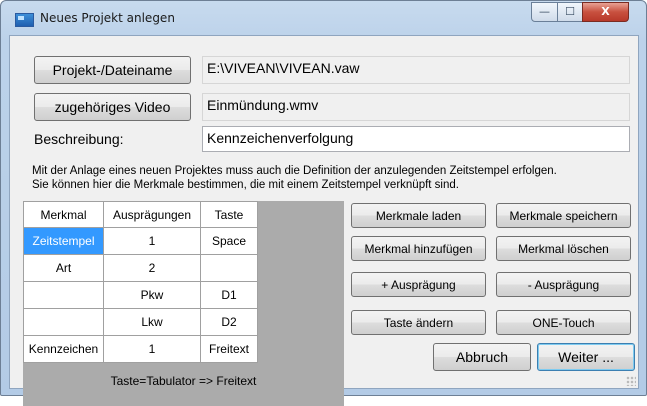 This screenshot has height=406, width=647. Describe the element at coordinates (112, 70) in the screenshot. I see `project-filename-button: Projekt-/Dateiname` at that location.